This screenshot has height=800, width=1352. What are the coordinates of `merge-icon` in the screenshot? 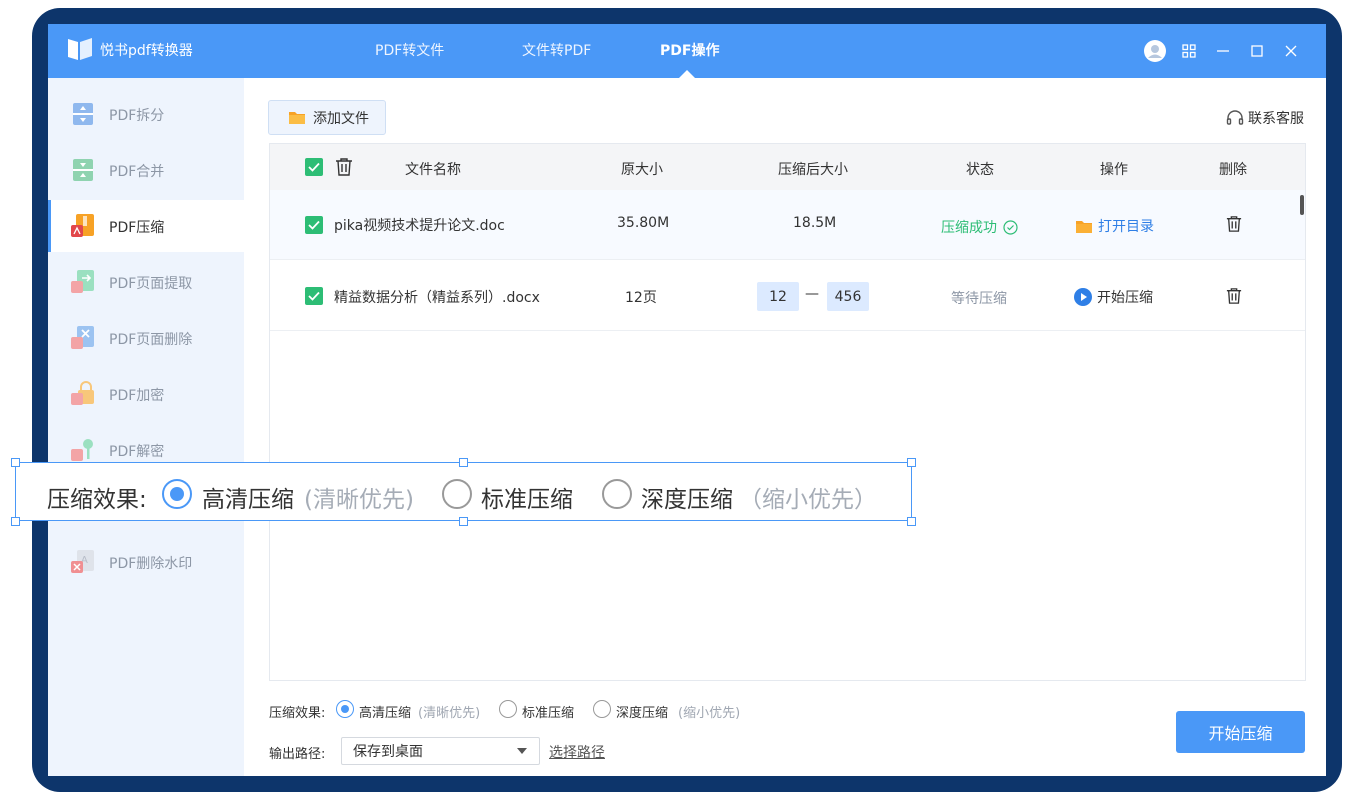 It's located at (83, 170).